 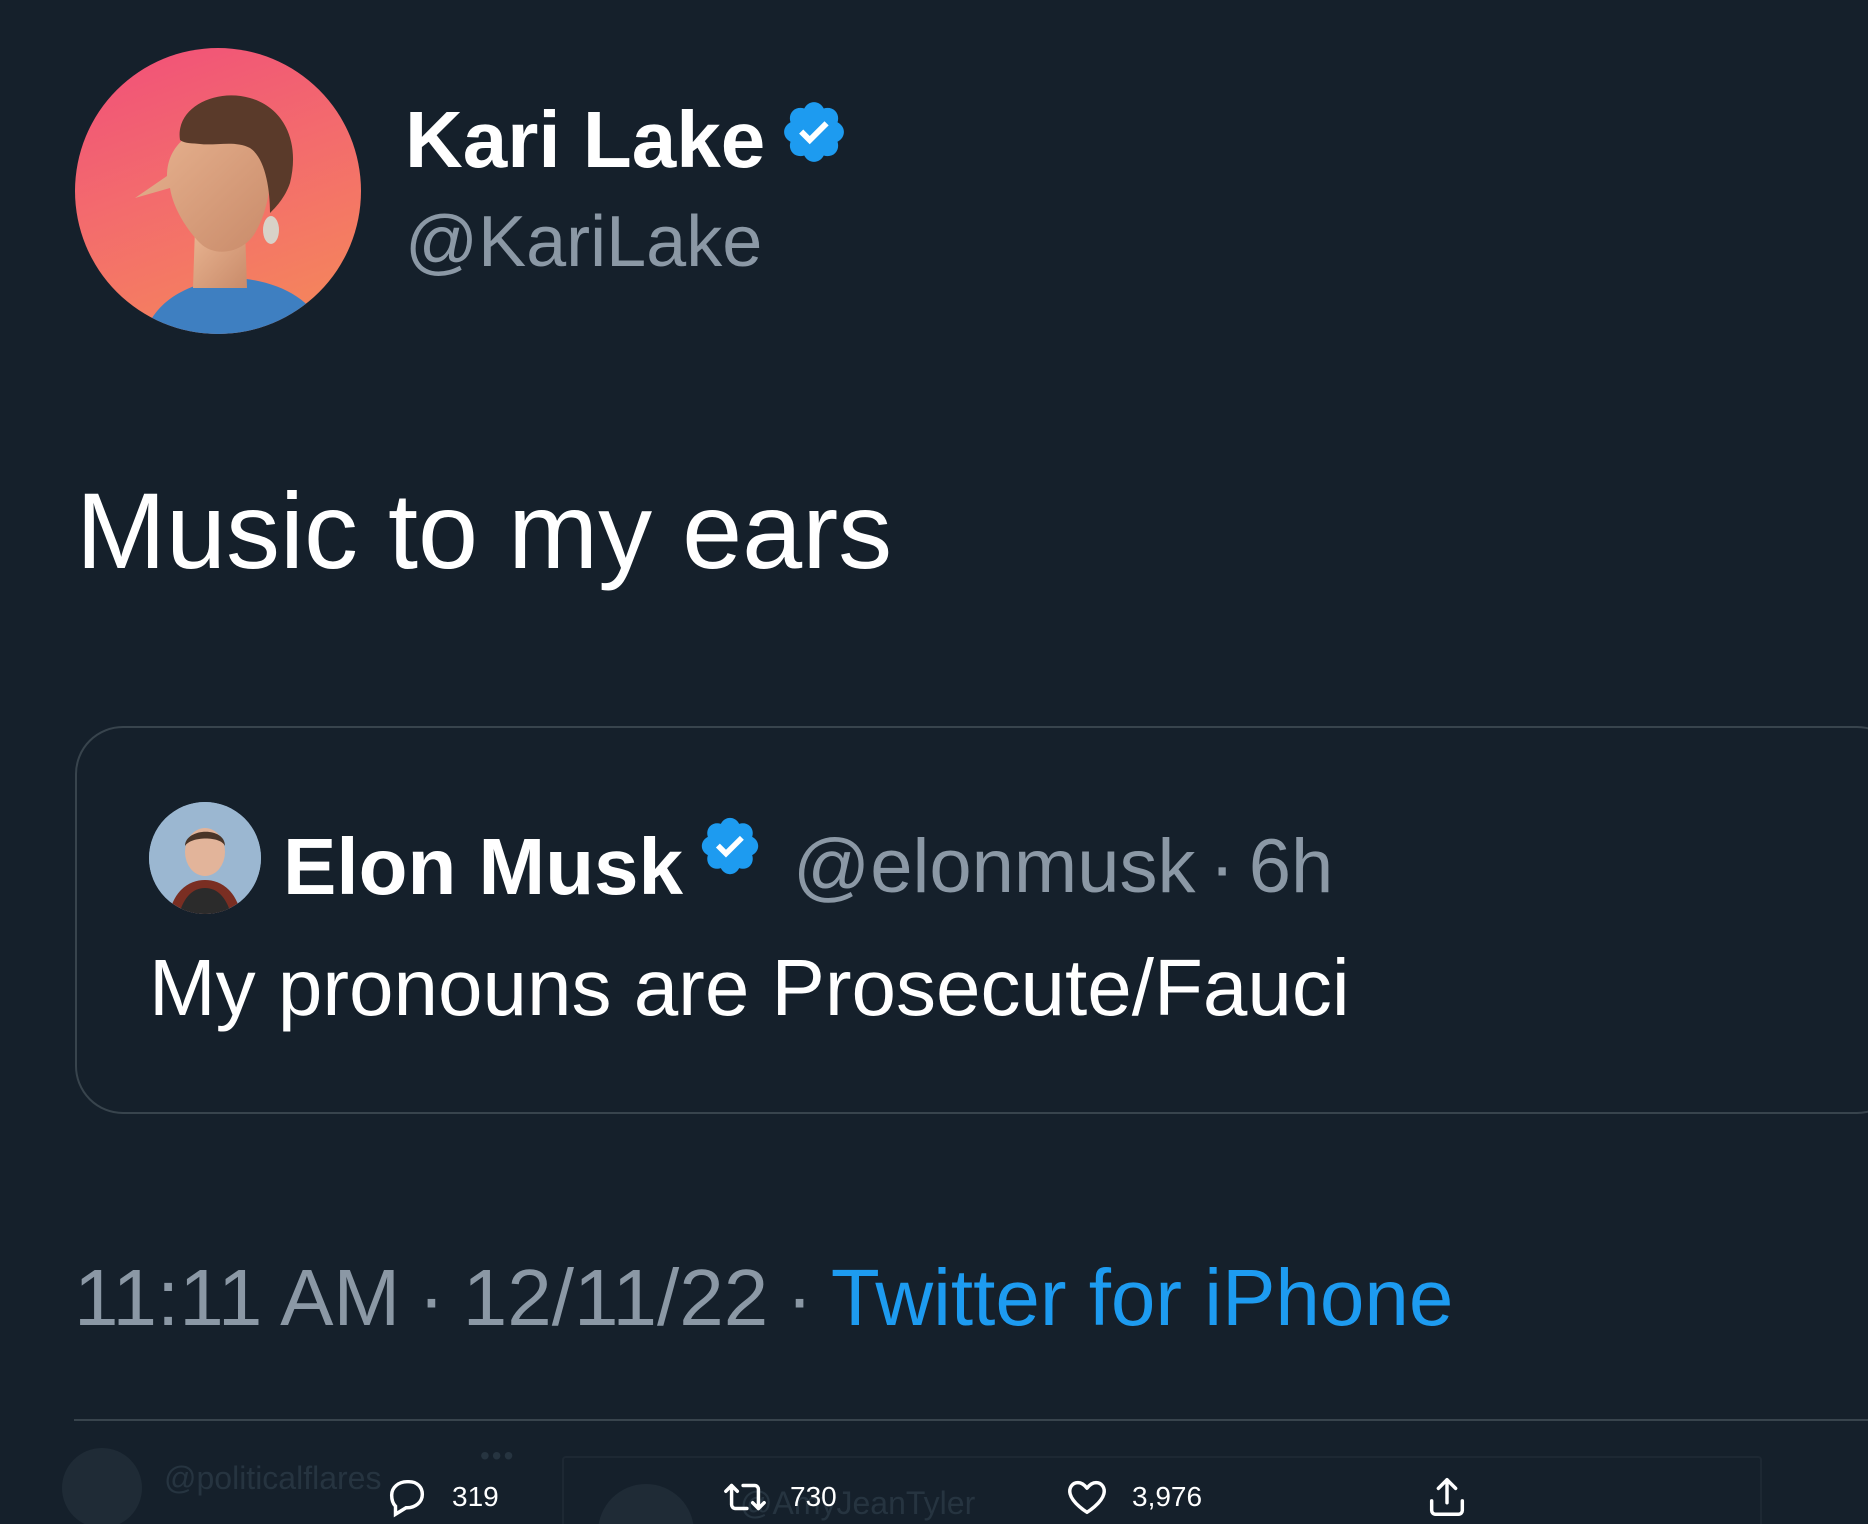 I want to click on share-icon, so click(x=1447, y=1497).